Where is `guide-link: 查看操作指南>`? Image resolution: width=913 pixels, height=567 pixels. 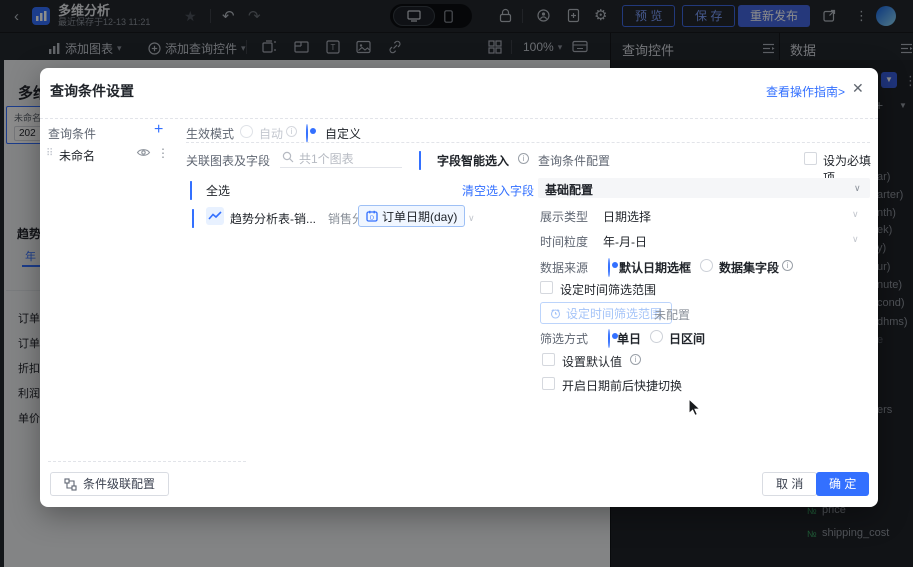 guide-link: 查看操作指南> is located at coordinates (805, 91).